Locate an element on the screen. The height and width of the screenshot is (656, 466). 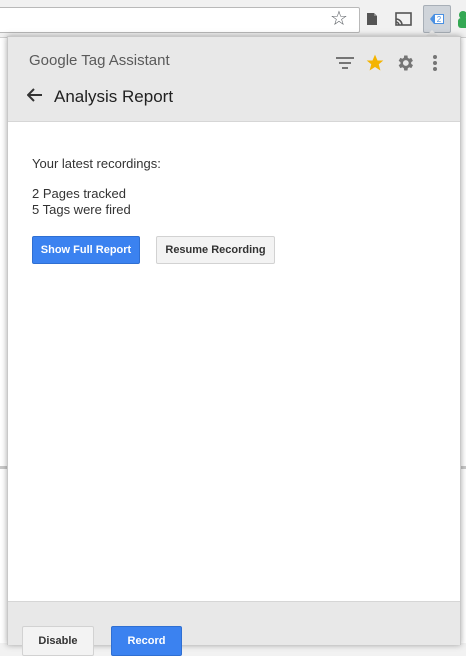
brand-title: Google Tag Assistant is located at coordinates (99, 60).